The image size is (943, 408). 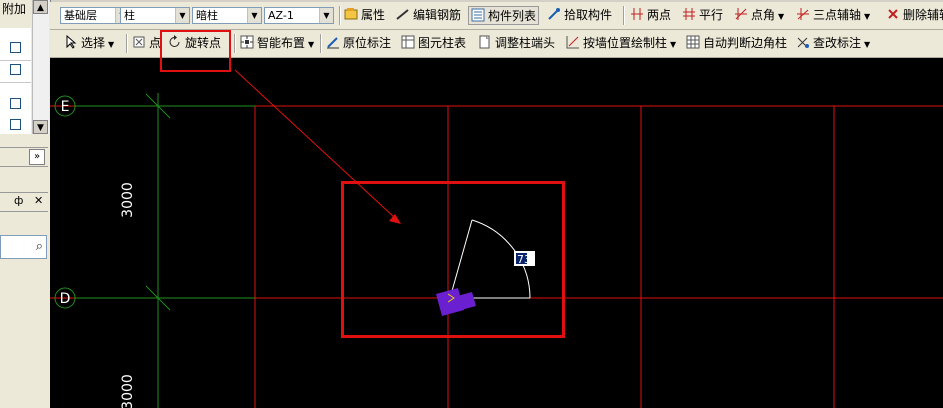 What do you see at coordinates (693, 42) in the screenshot?
I see `auto-corner-icon` at bounding box center [693, 42].